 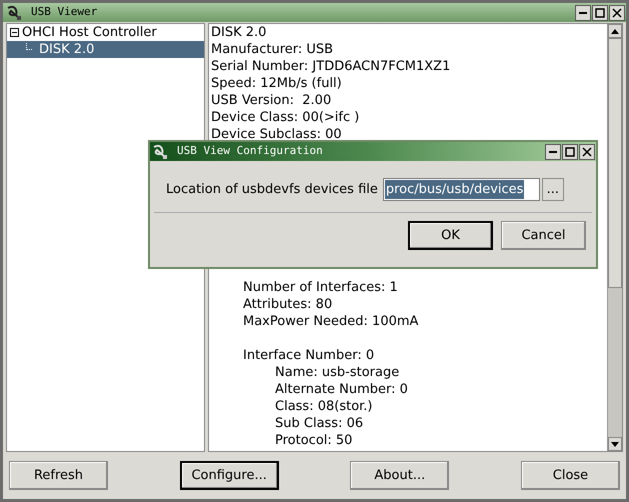 What do you see at coordinates (615, 163) in the screenshot?
I see `scroll-thumb` at bounding box center [615, 163].